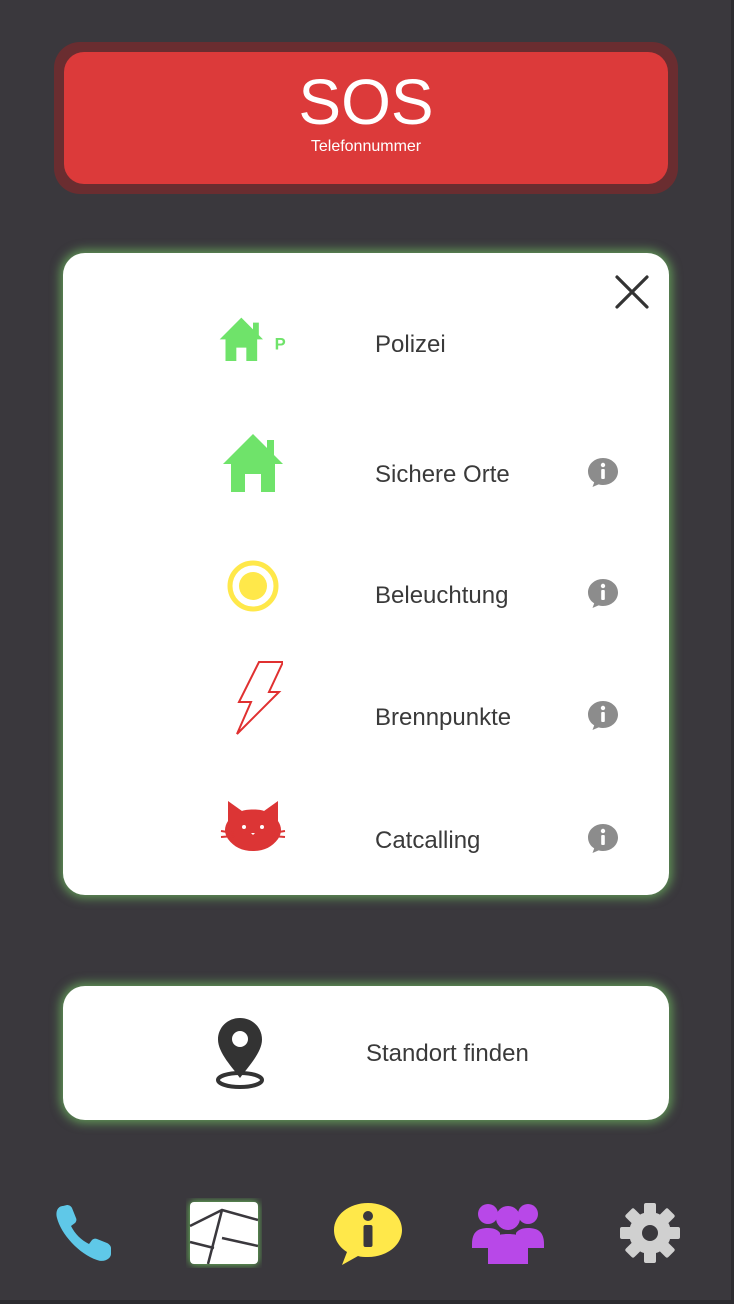 This screenshot has width=734, height=1304. I want to click on map-icon, so click(224, 1233).